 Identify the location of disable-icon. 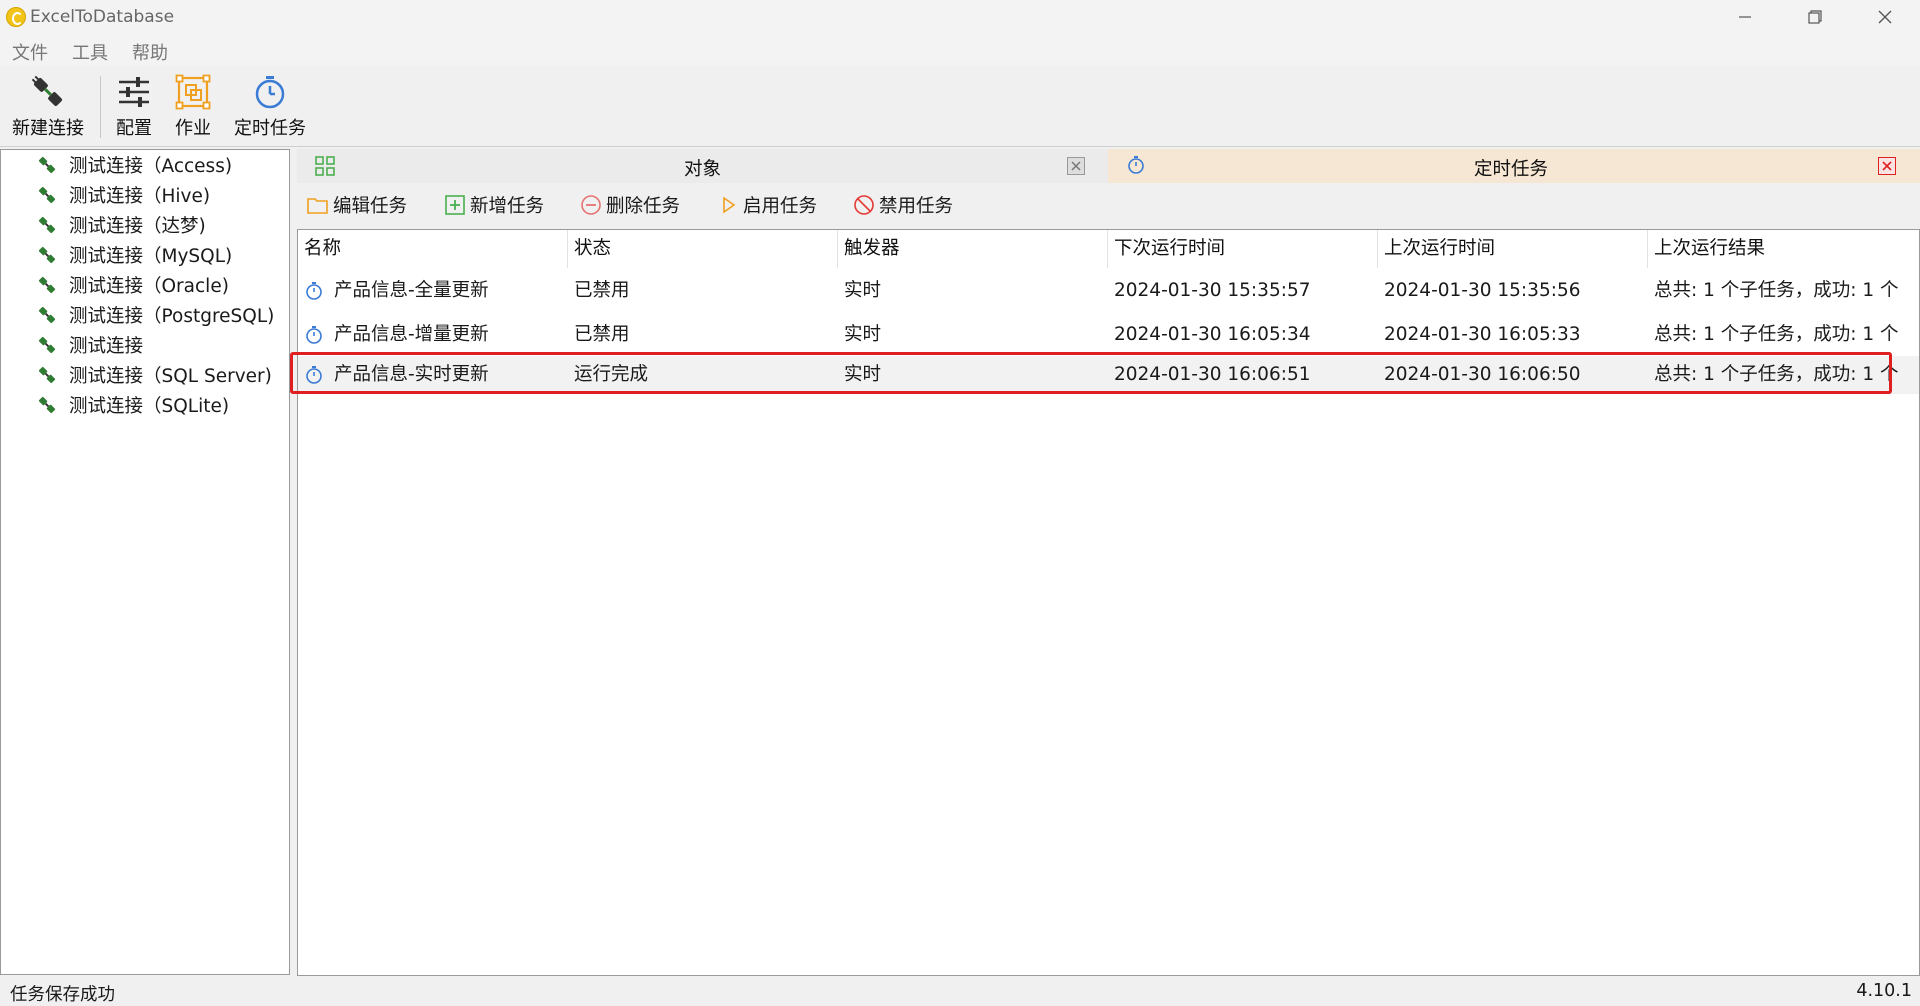
(864, 205).